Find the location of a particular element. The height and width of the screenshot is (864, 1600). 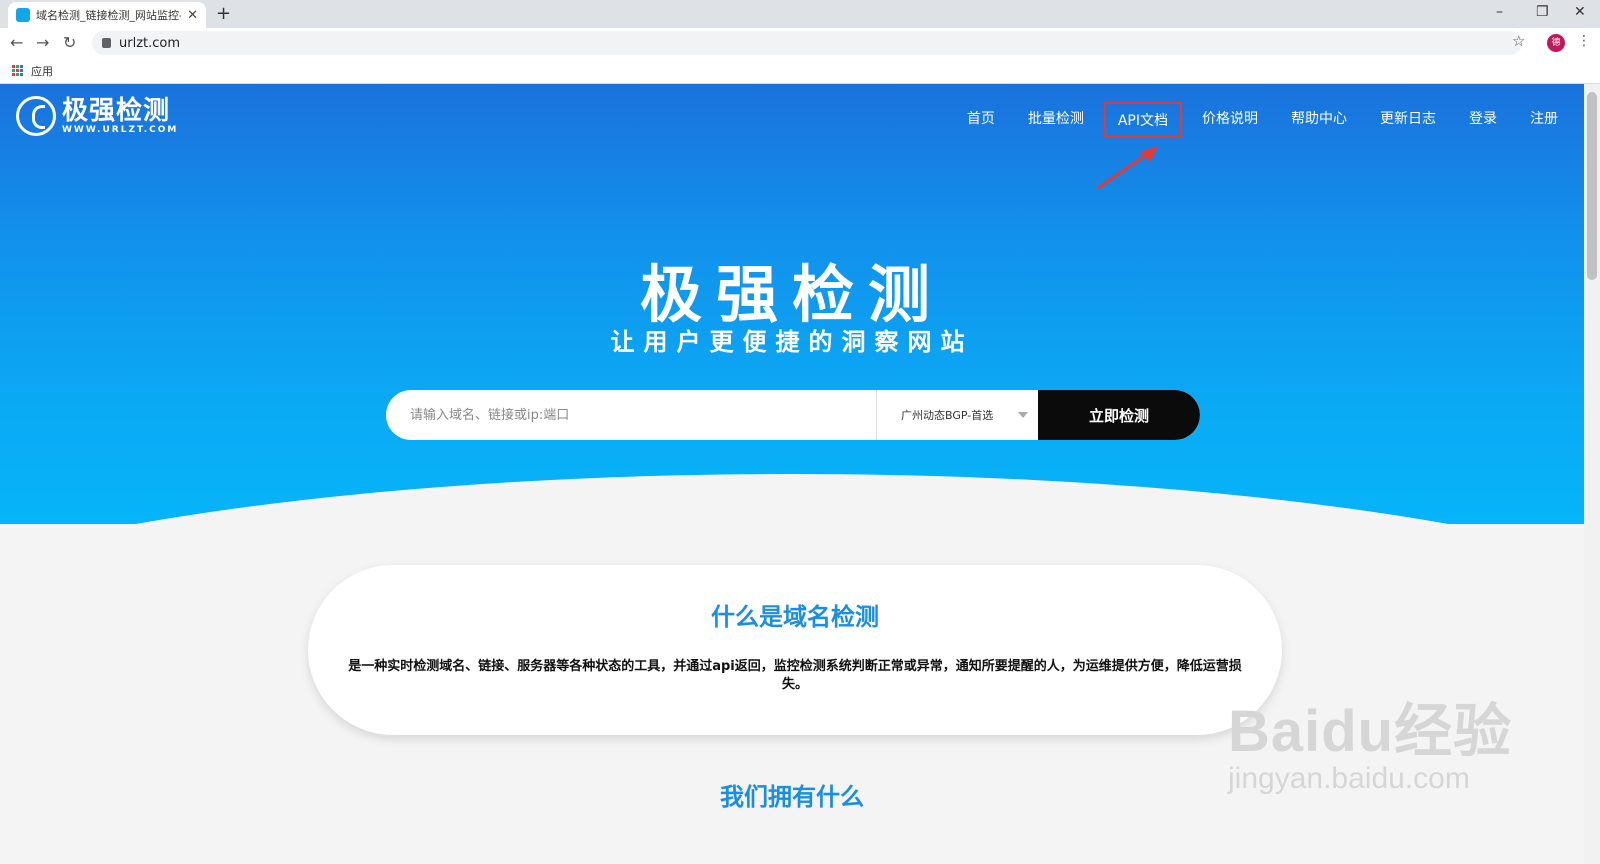

nav-pricing: 价格说明 is located at coordinates (1230, 120).